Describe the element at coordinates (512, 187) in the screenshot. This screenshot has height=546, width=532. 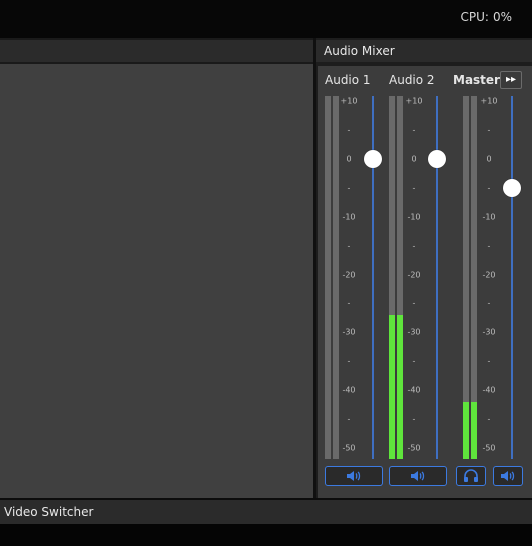
I see `master-fader-knob` at that location.